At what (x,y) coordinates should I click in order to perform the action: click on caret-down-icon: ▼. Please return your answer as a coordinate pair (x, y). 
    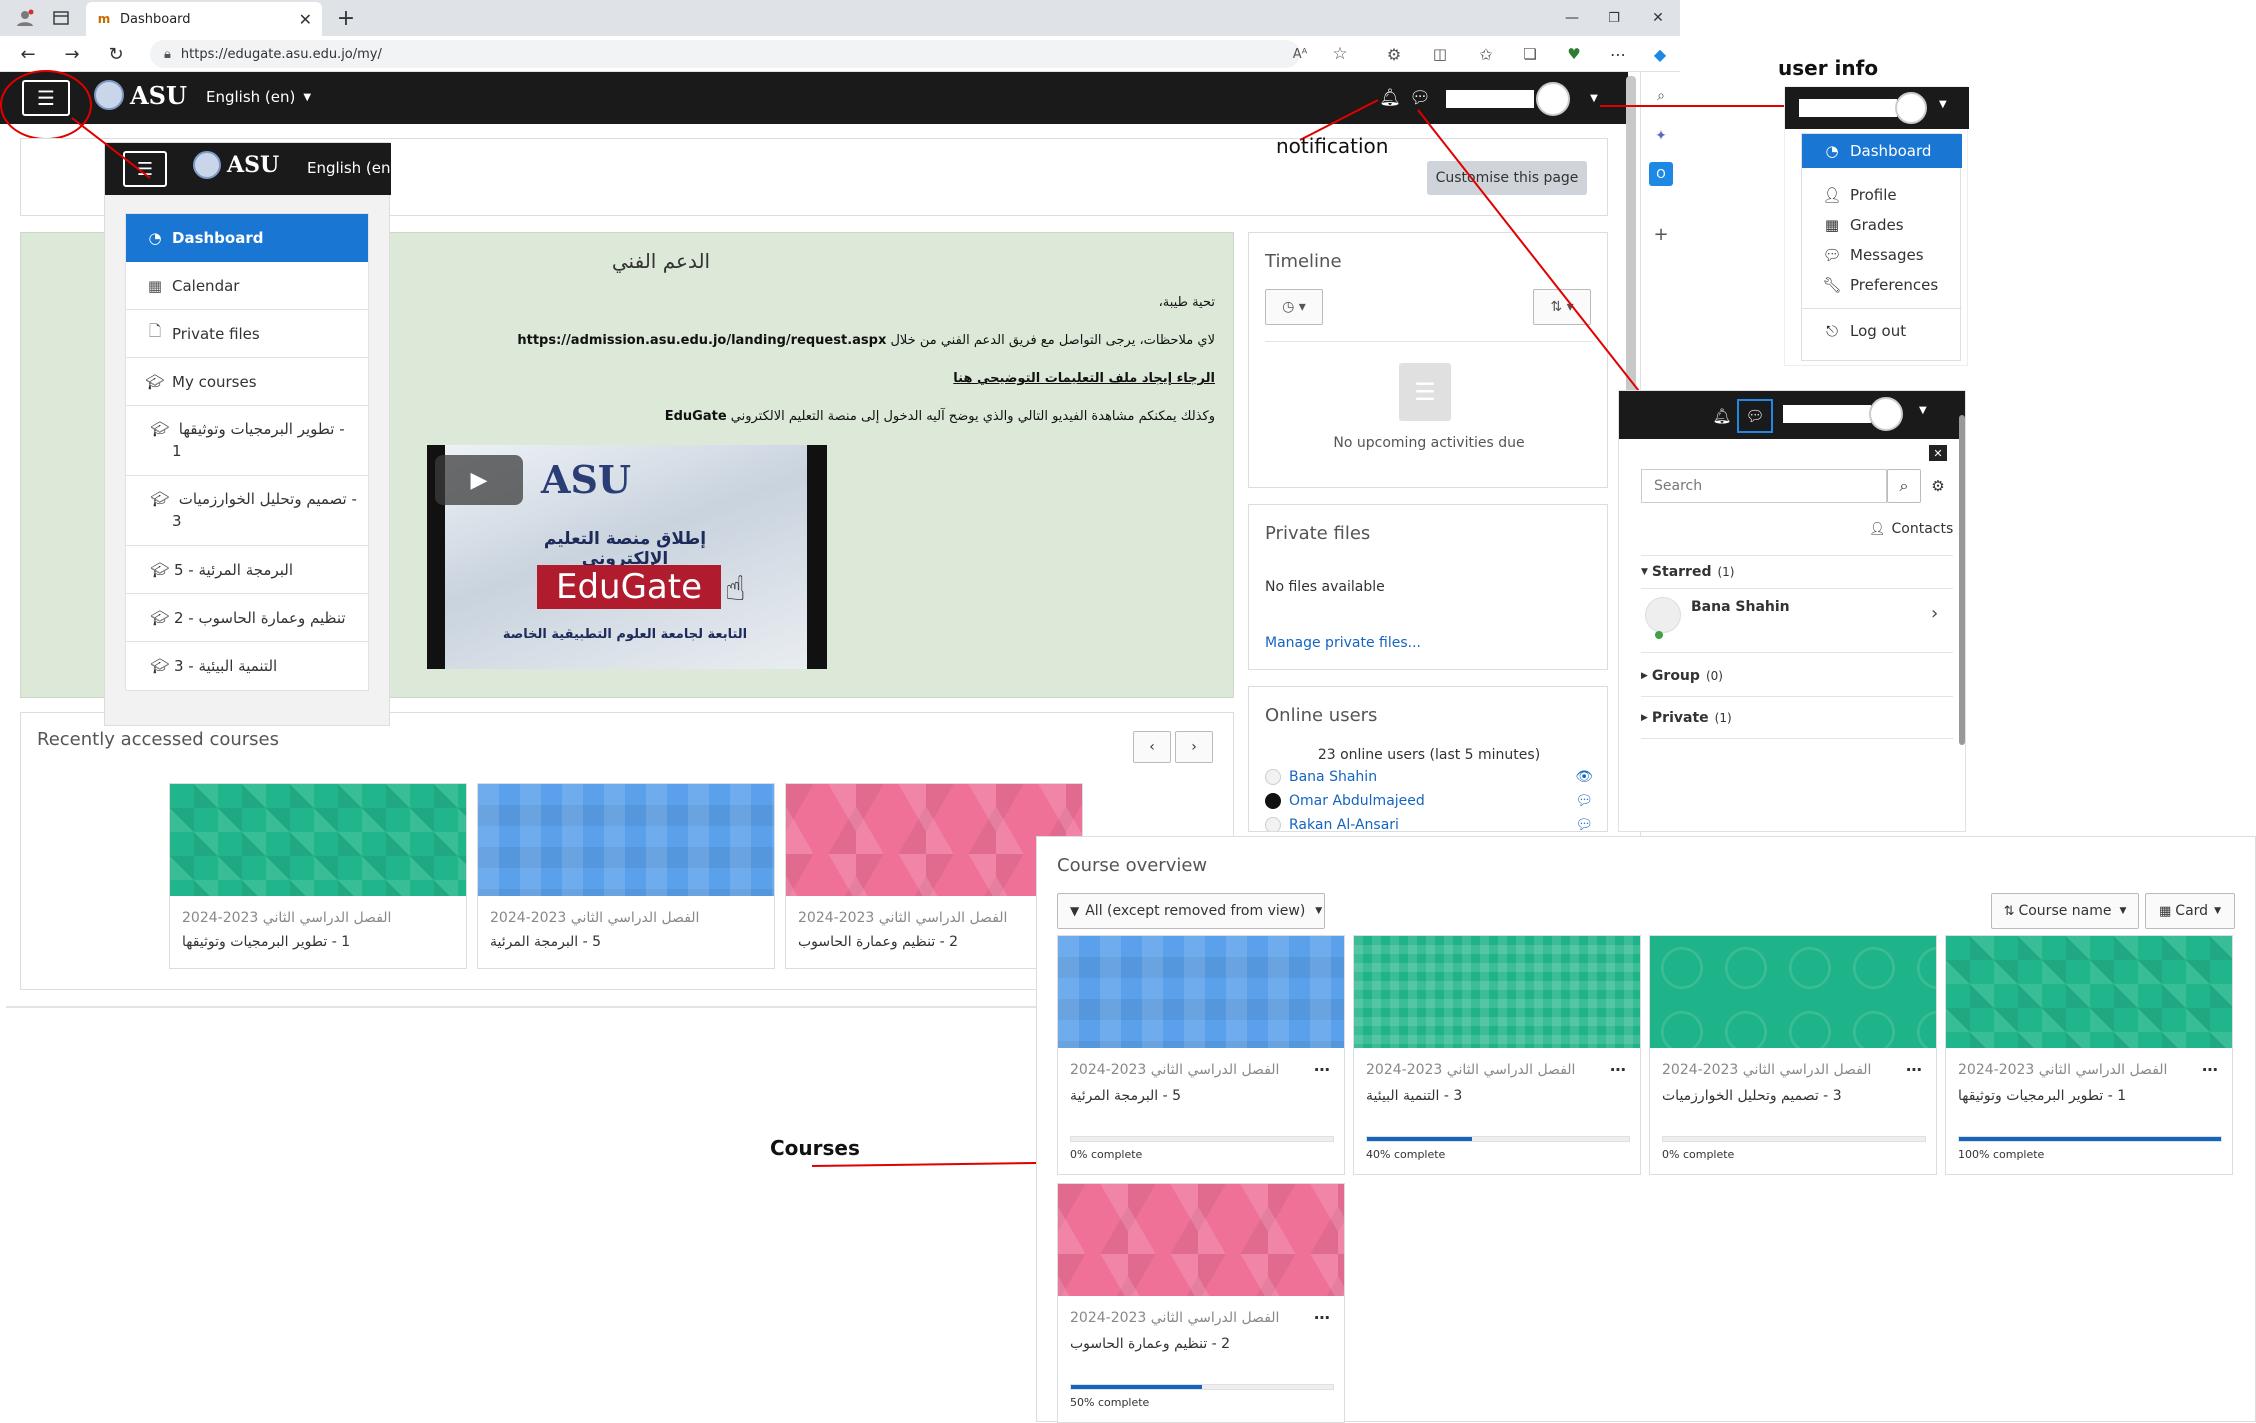
    Looking at the image, I should click on (1644, 572).